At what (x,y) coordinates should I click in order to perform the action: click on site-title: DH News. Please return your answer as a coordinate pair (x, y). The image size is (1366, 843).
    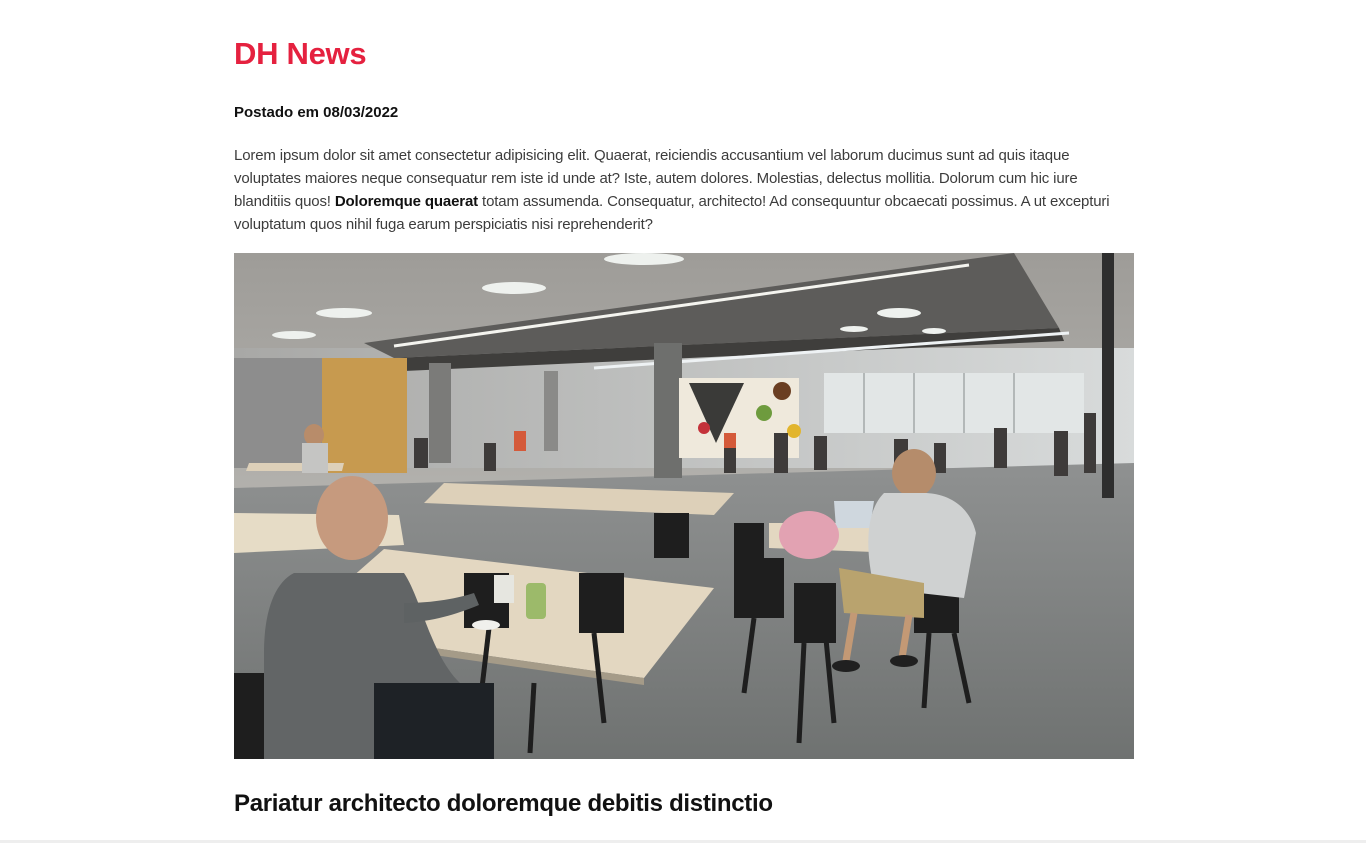
    Looking at the image, I should click on (300, 54).